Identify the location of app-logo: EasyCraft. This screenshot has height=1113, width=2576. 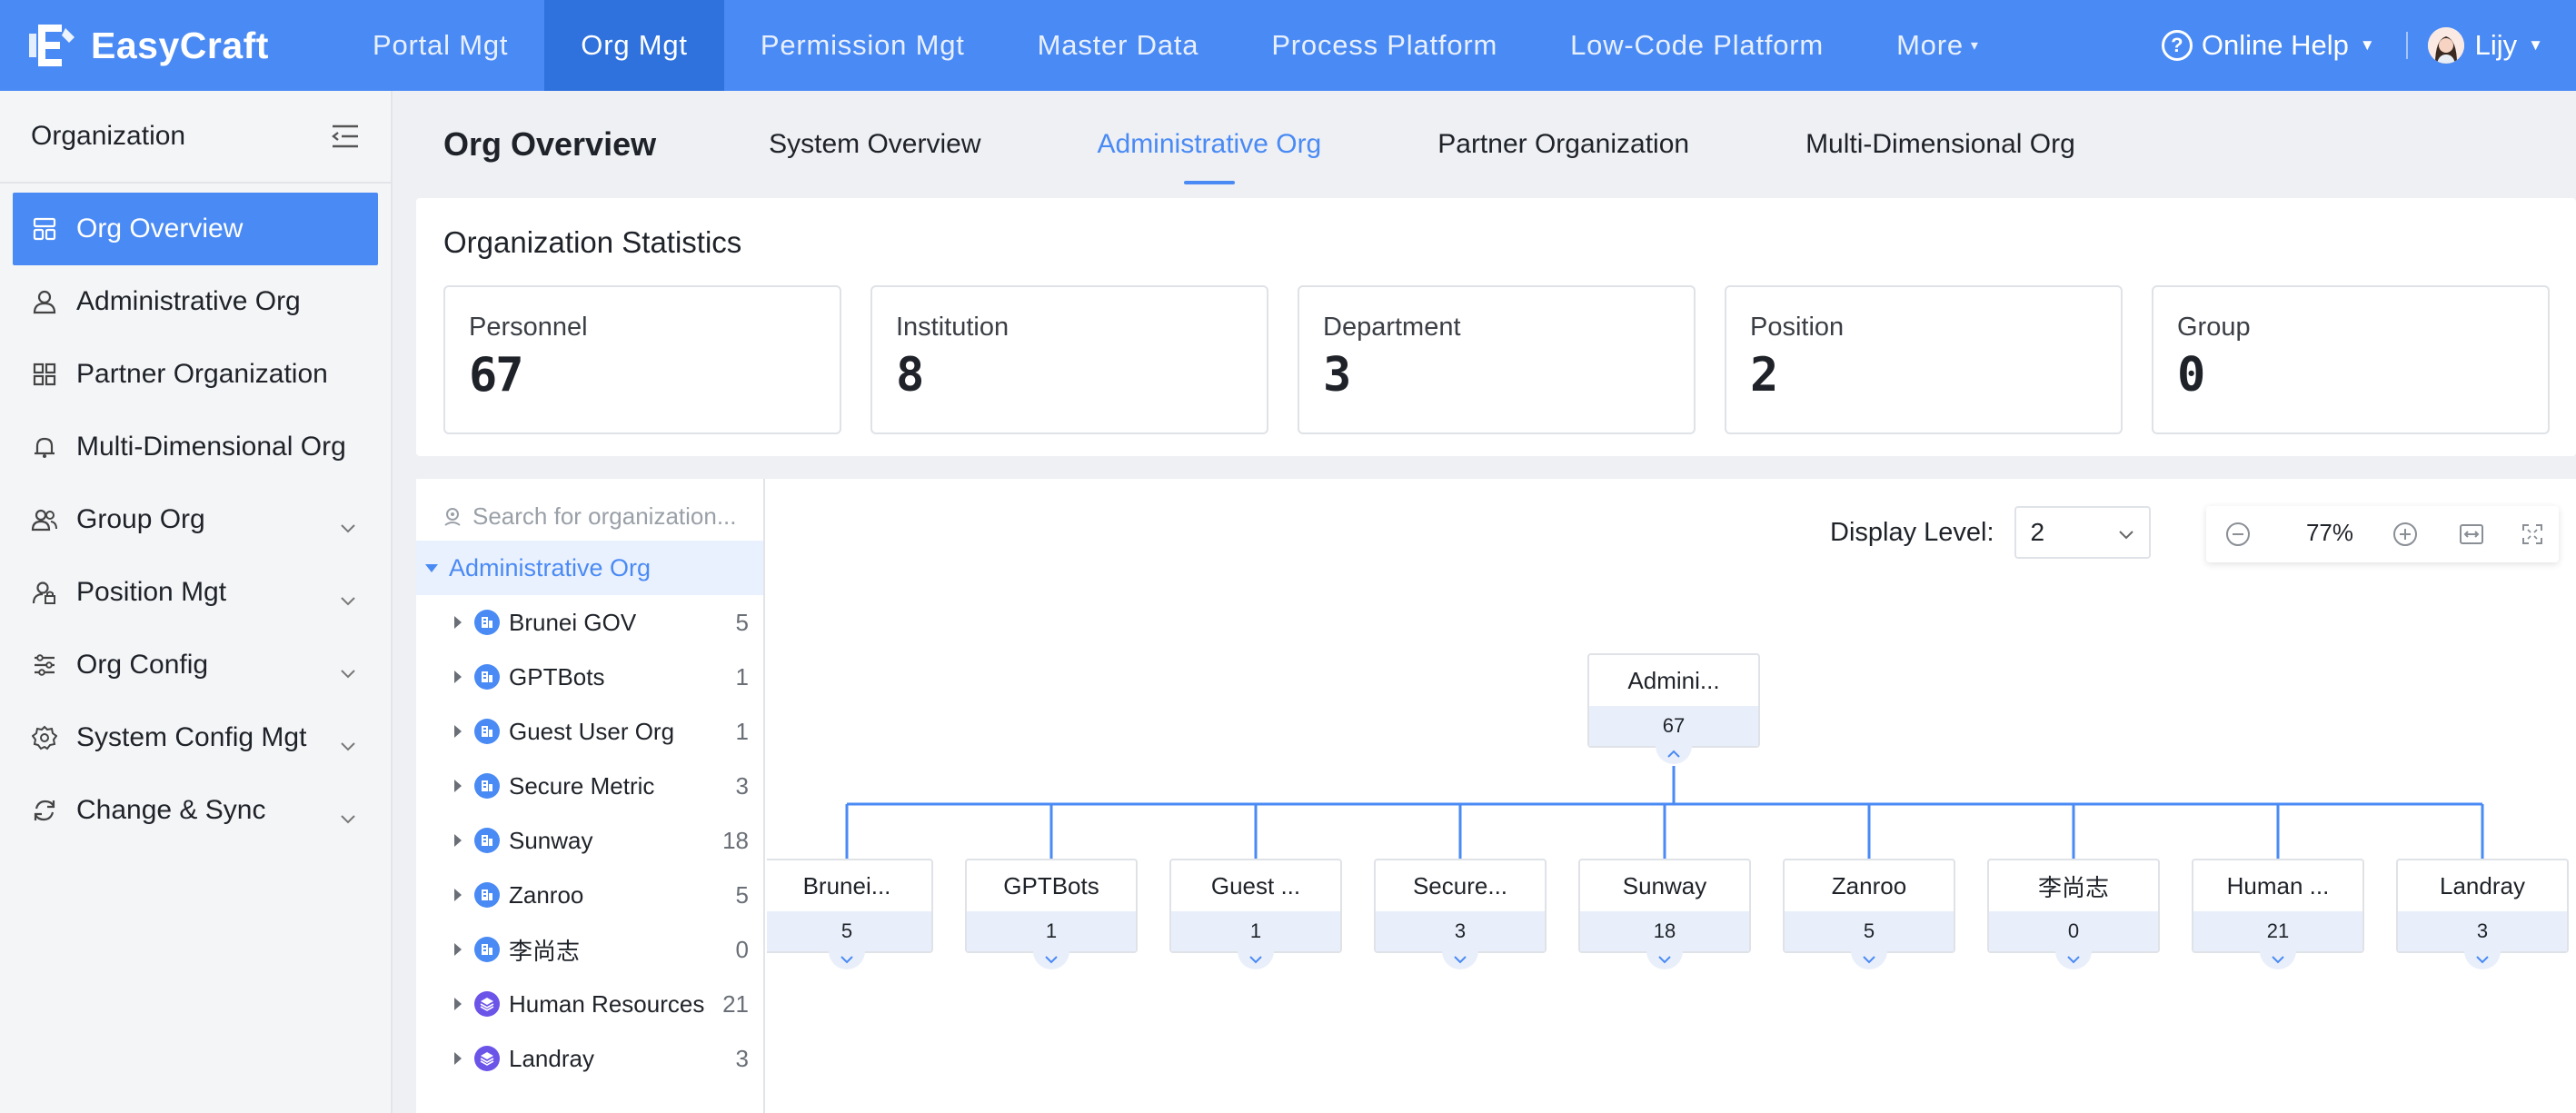
(168, 45).